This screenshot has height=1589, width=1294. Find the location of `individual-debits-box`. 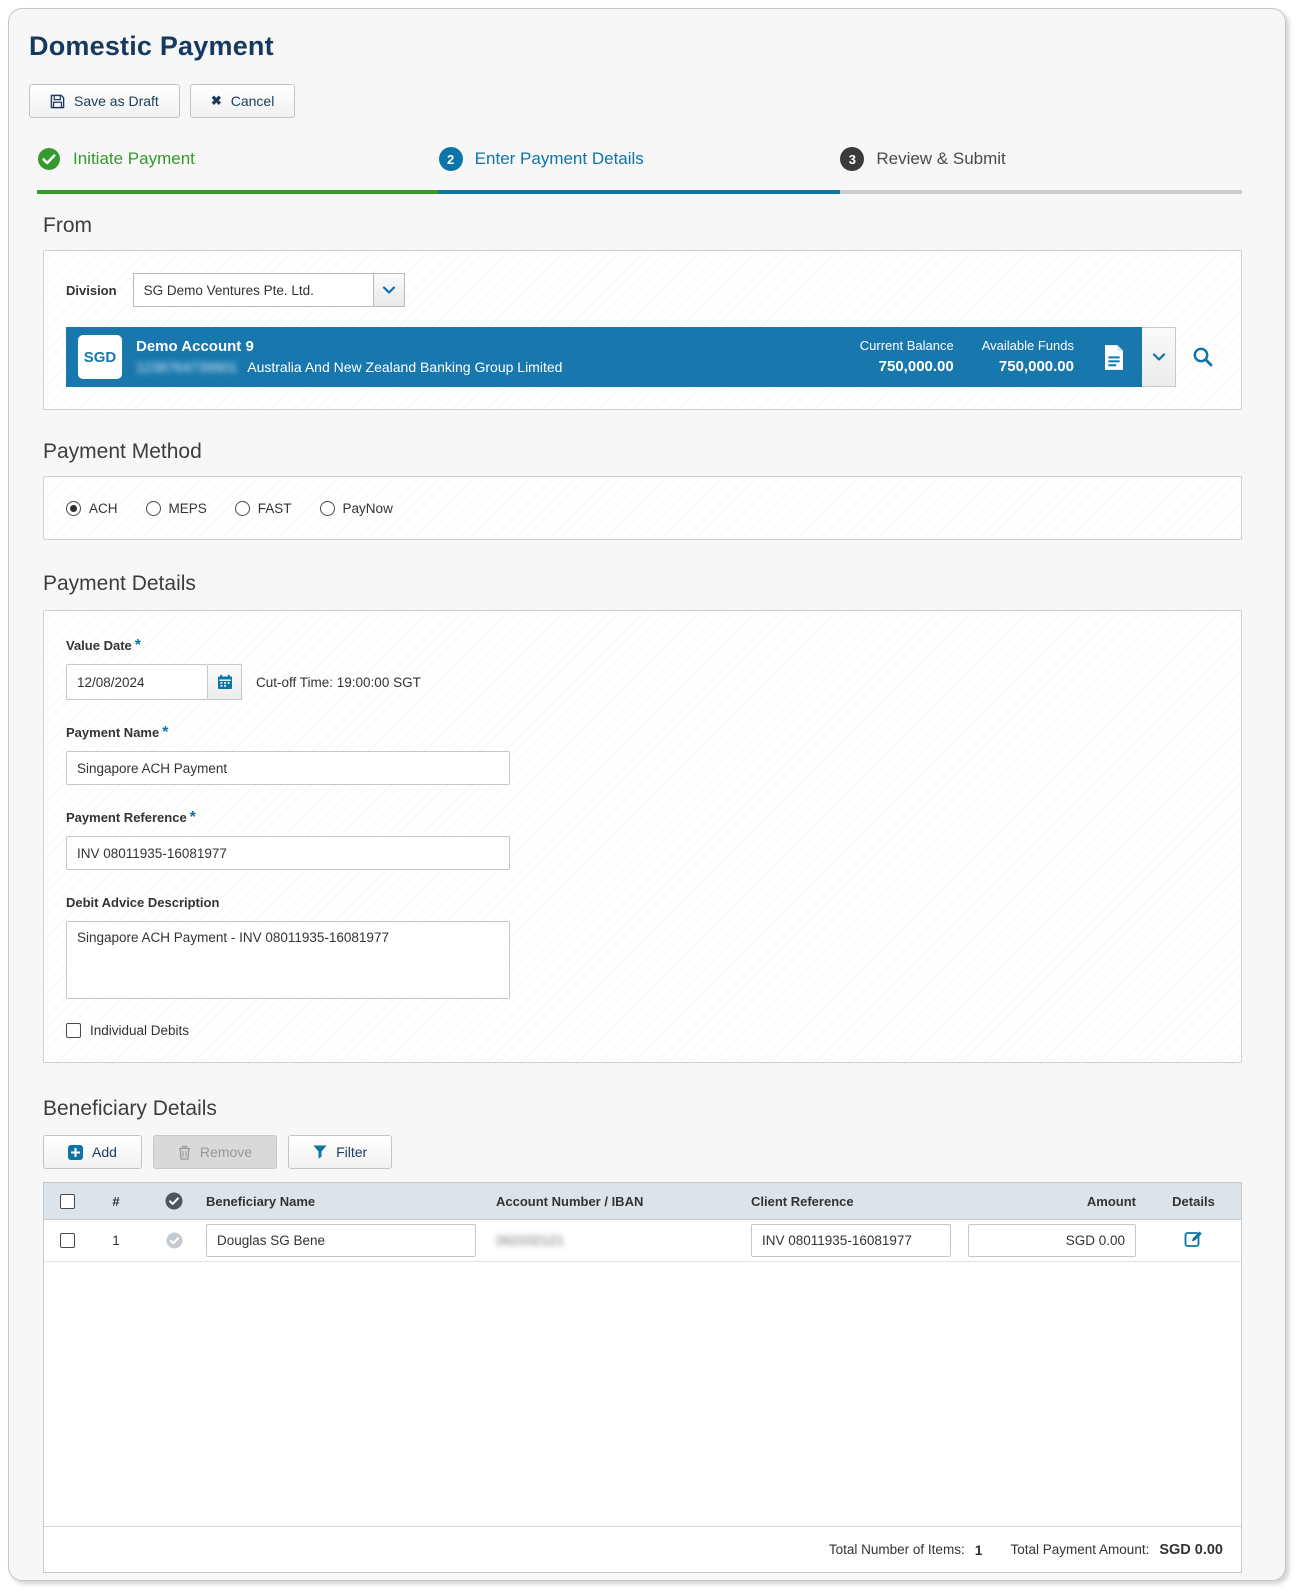

individual-debits-box is located at coordinates (73, 1030).